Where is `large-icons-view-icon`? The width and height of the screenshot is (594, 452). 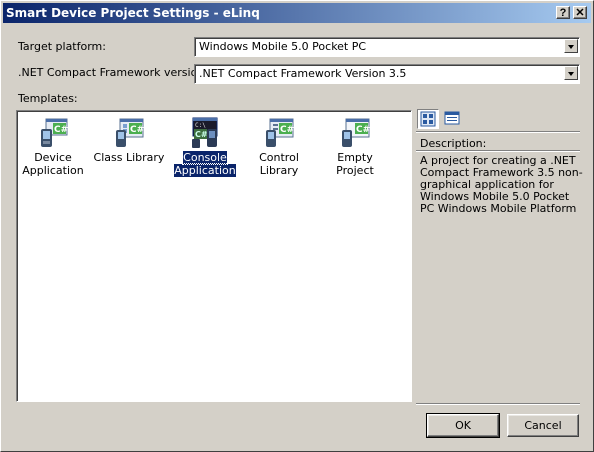 large-icons-view-icon is located at coordinates (428, 119).